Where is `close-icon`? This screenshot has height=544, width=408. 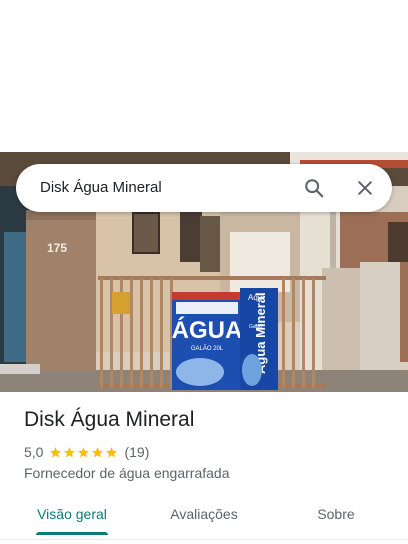 close-icon is located at coordinates (365, 188).